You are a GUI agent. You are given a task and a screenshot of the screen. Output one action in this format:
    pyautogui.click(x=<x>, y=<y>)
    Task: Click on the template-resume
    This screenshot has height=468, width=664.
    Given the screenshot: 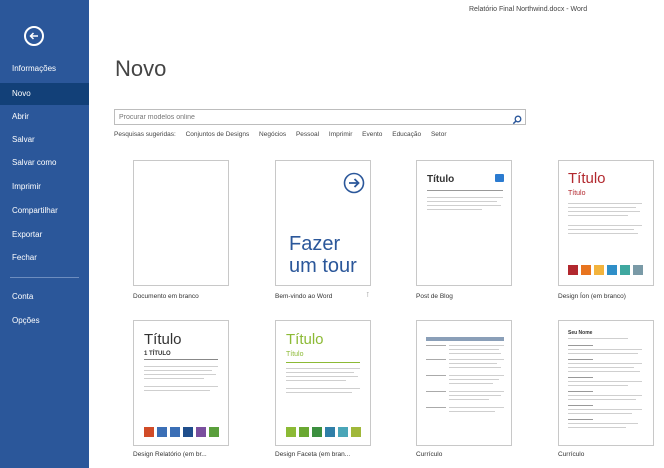 What is the action you would take?
    pyautogui.click(x=464, y=383)
    